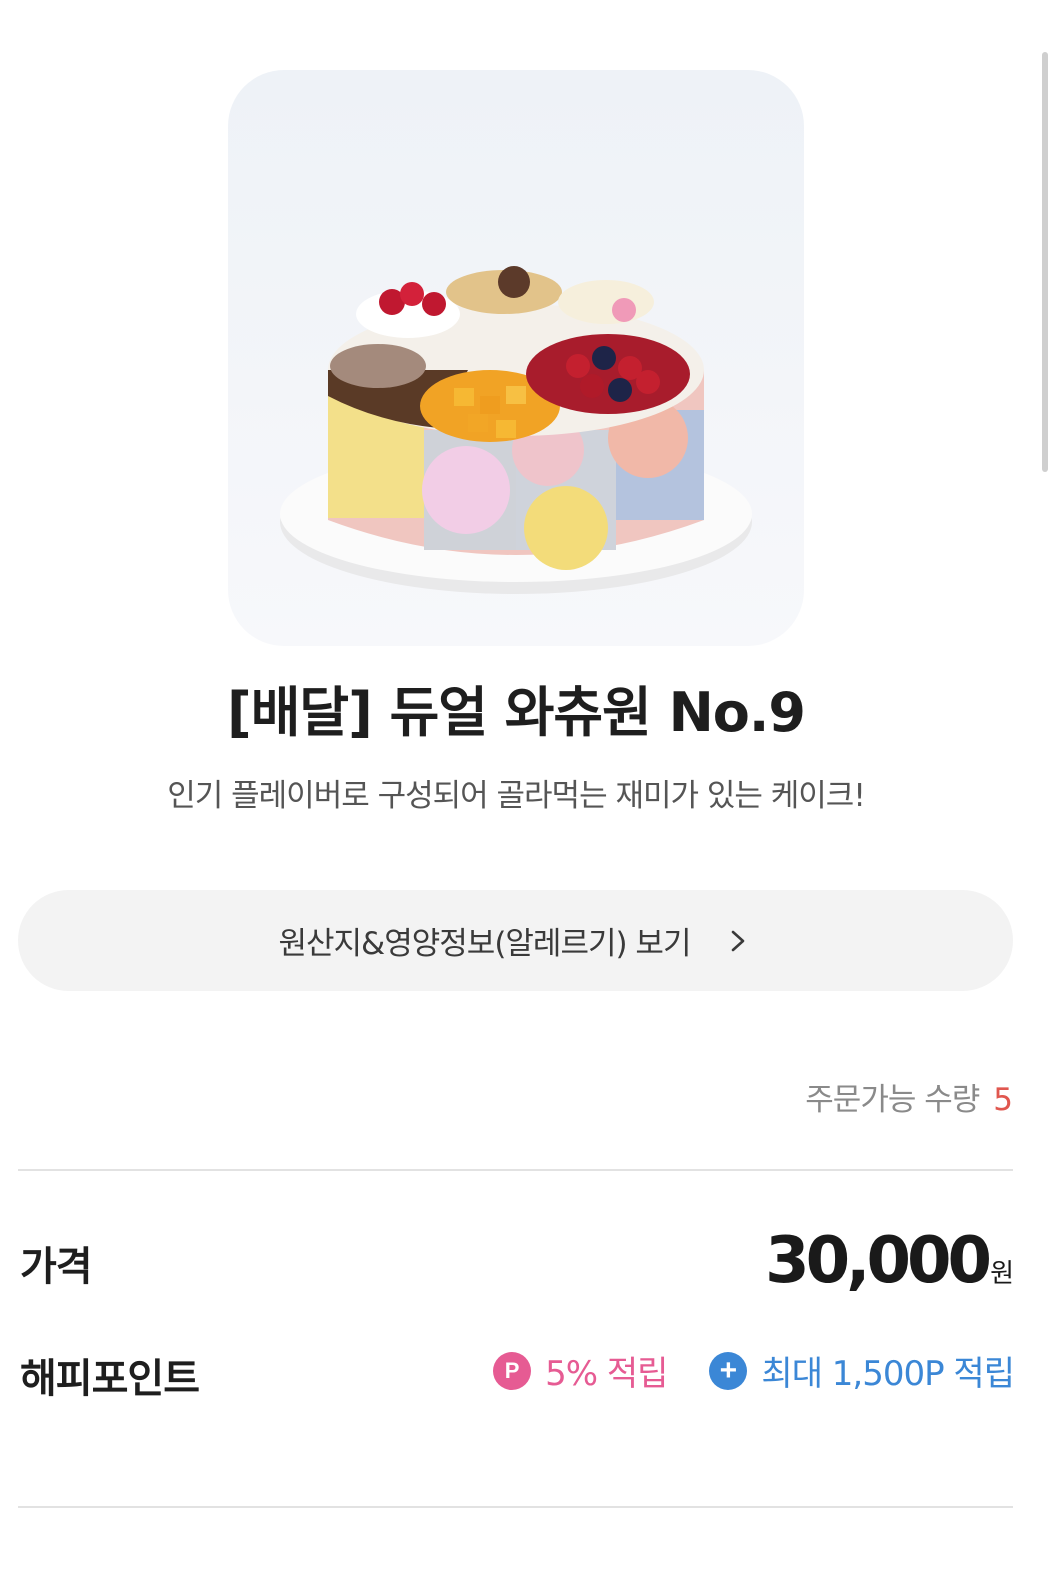  Describe the element at coordinates (606, 1374) in the screenshot. I see `point-rate: 5% 적립` at that location.